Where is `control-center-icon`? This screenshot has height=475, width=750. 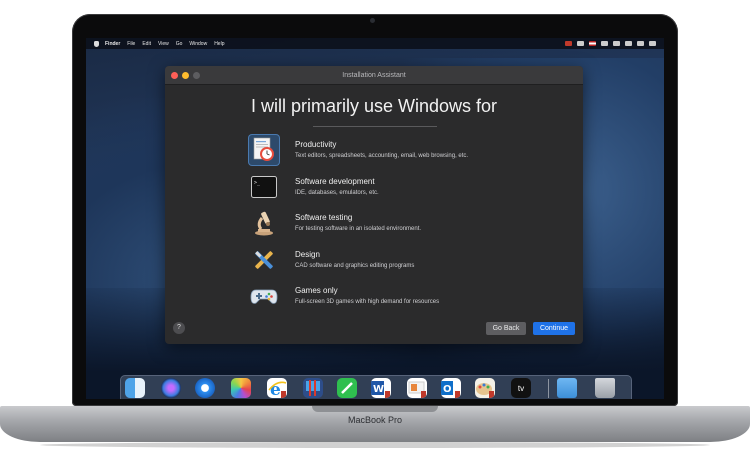
control-center-icon is located at coordinates (652, 43).